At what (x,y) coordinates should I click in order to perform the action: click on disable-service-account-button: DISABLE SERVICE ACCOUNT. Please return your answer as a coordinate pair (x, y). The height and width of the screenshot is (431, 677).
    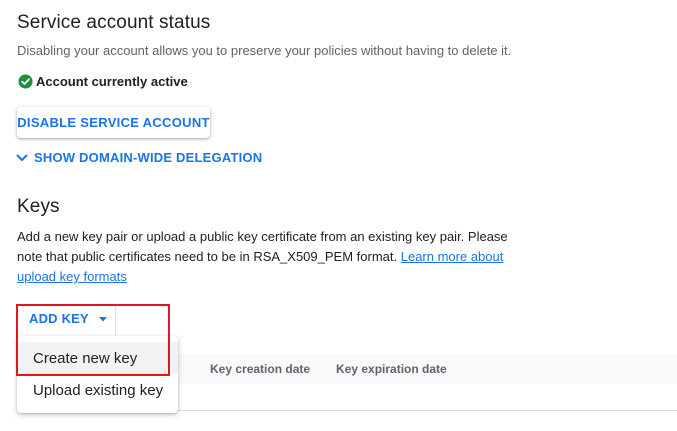
    Looking at the image, I should click on (113, 122).